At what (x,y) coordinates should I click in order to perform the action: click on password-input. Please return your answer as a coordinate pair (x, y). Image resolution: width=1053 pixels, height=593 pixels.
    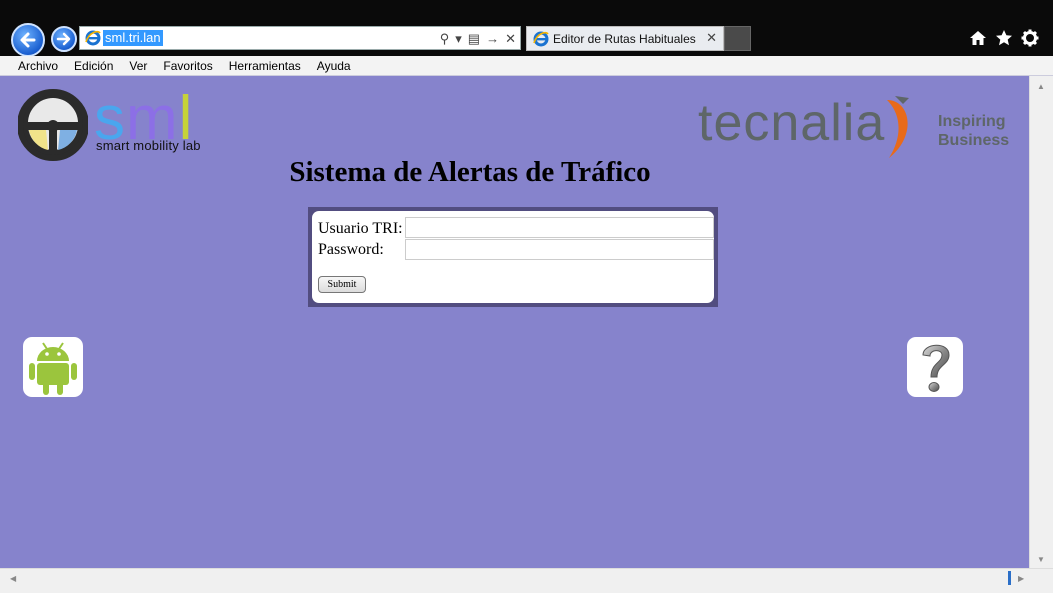
    Looking at the image, I should click on (559, 249).